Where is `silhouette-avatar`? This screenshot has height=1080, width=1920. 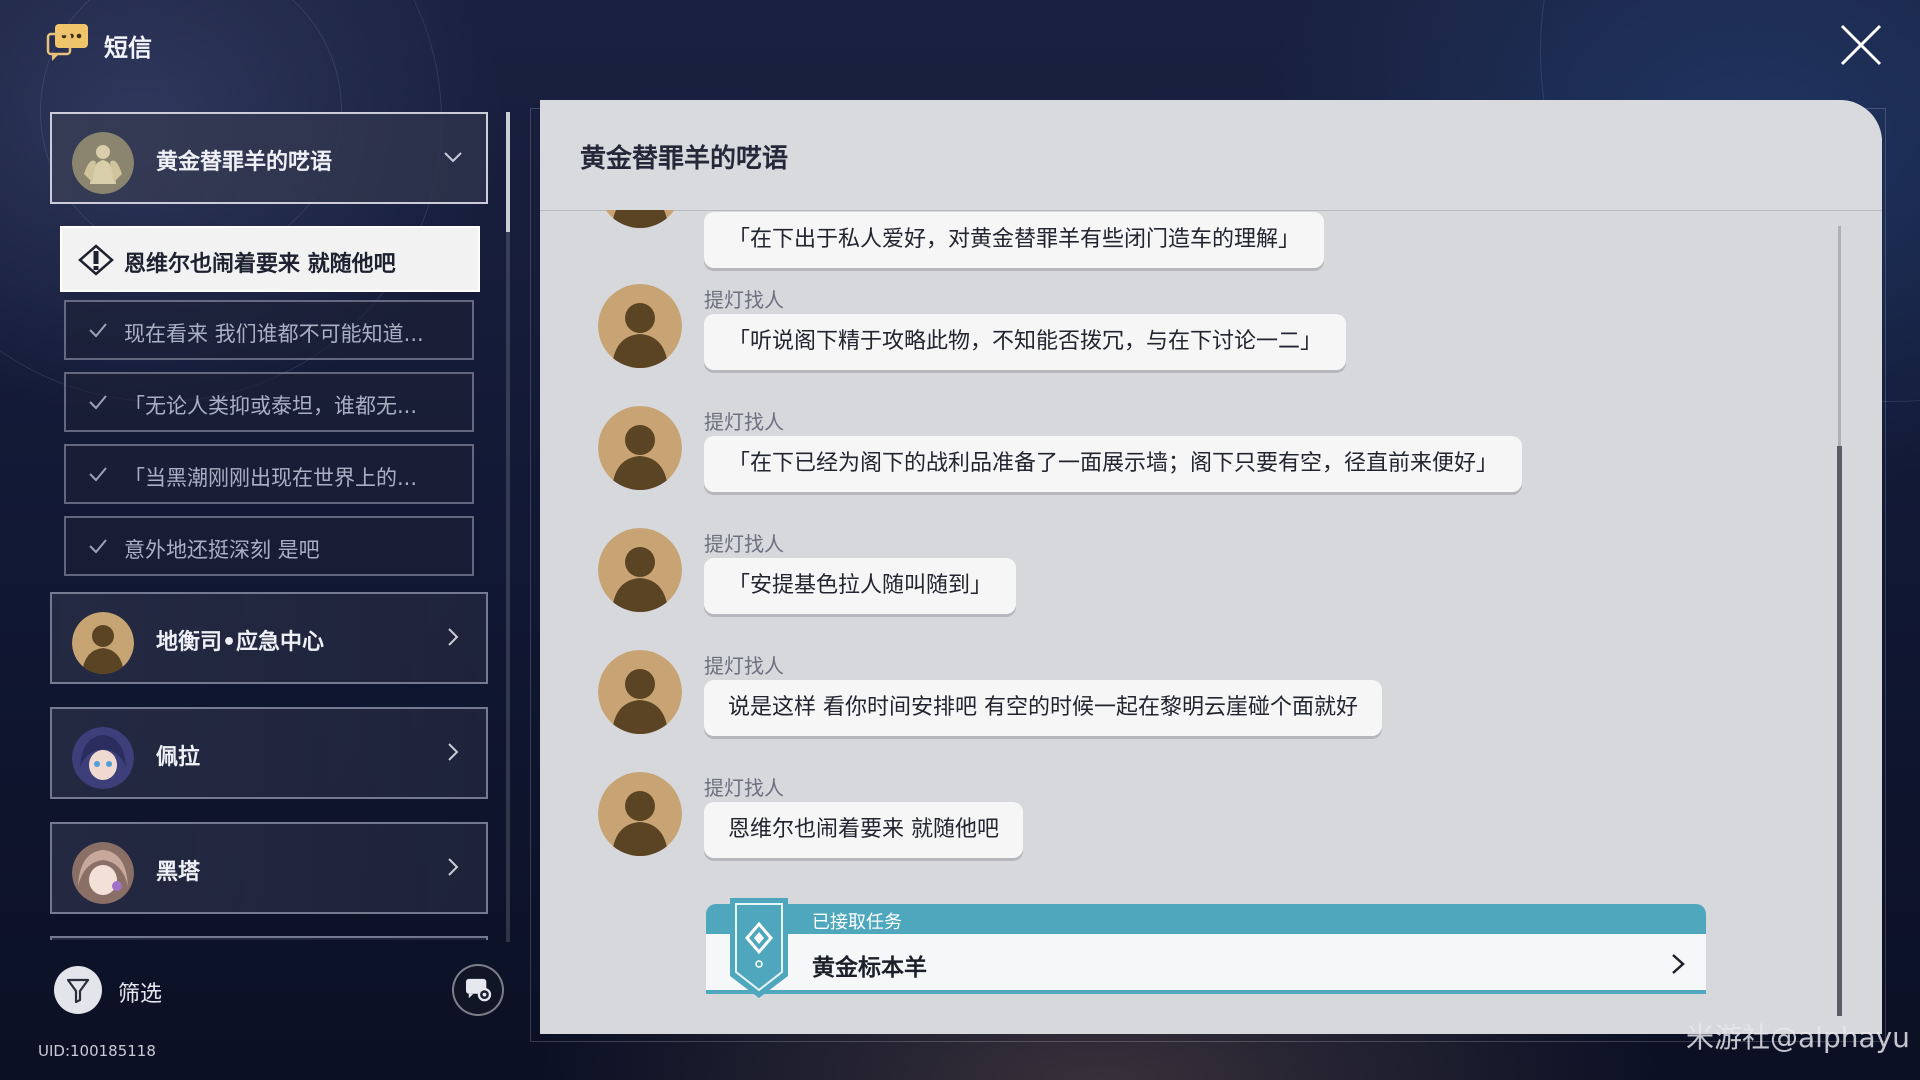
silhouette-avatar is located at coordinates (103, 643).